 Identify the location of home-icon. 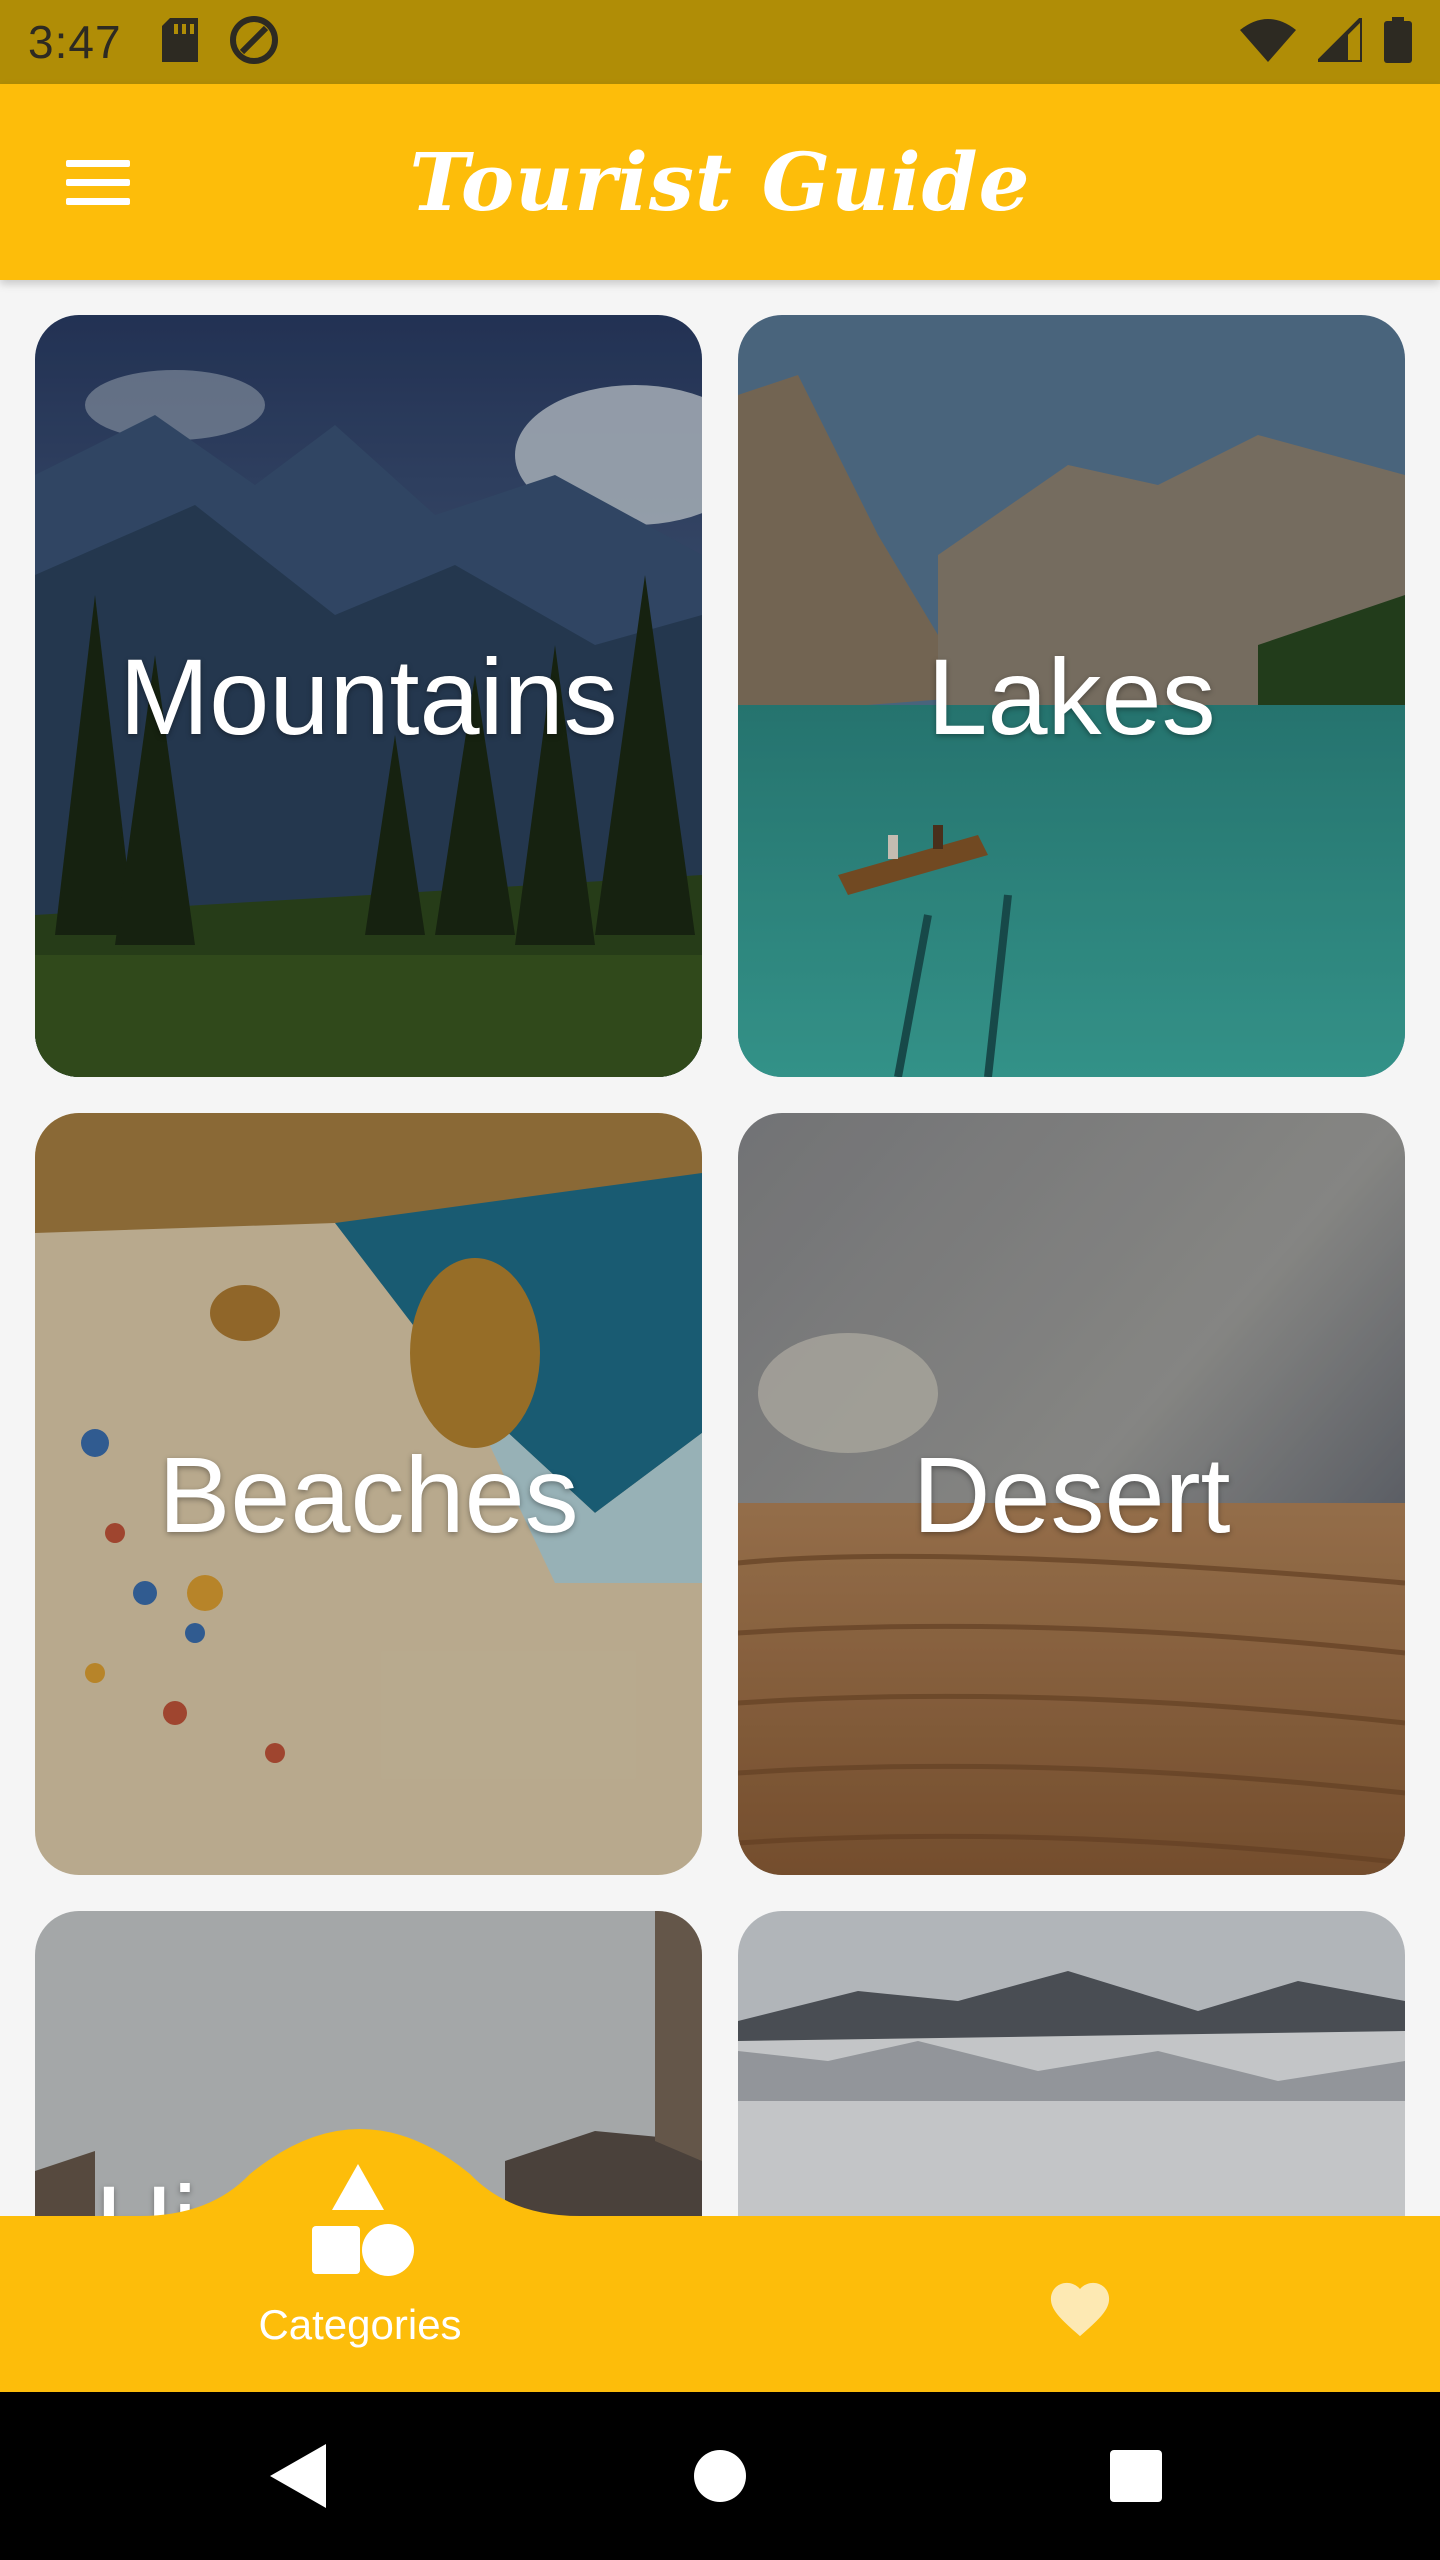
(720, 2476).